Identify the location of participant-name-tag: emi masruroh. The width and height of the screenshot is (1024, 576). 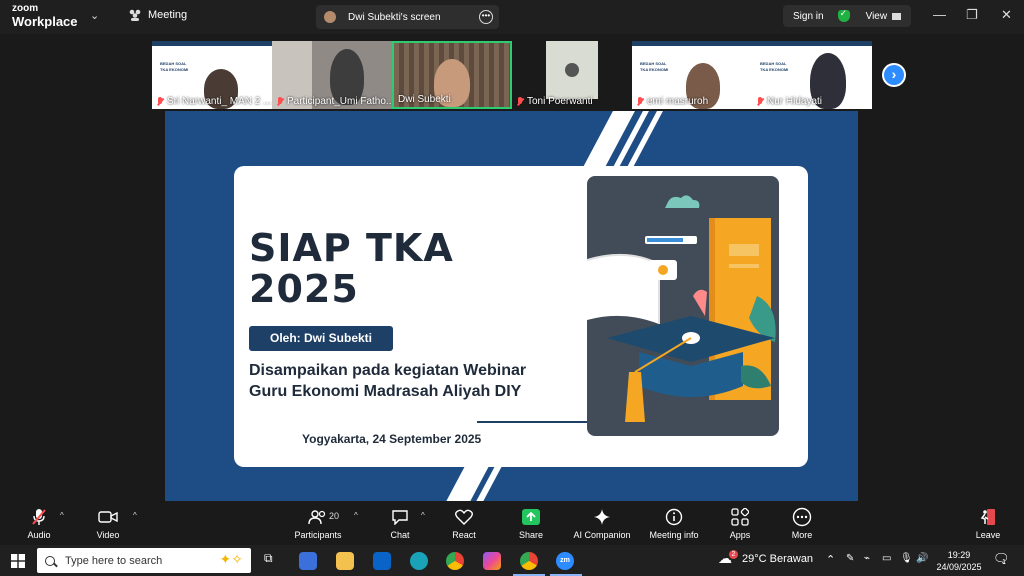
(672, 101).